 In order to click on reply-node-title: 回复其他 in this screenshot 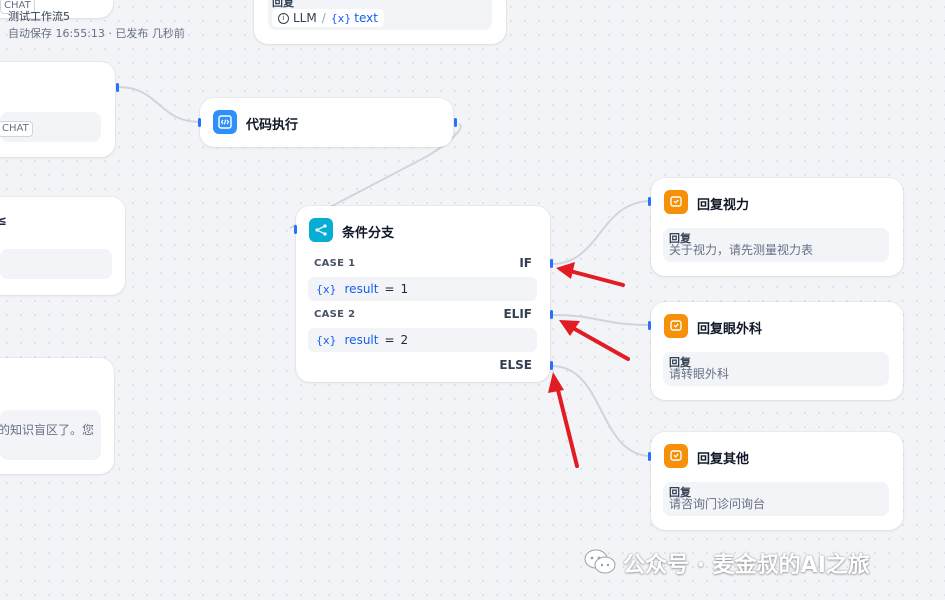, I will do `click(723, 459)`.